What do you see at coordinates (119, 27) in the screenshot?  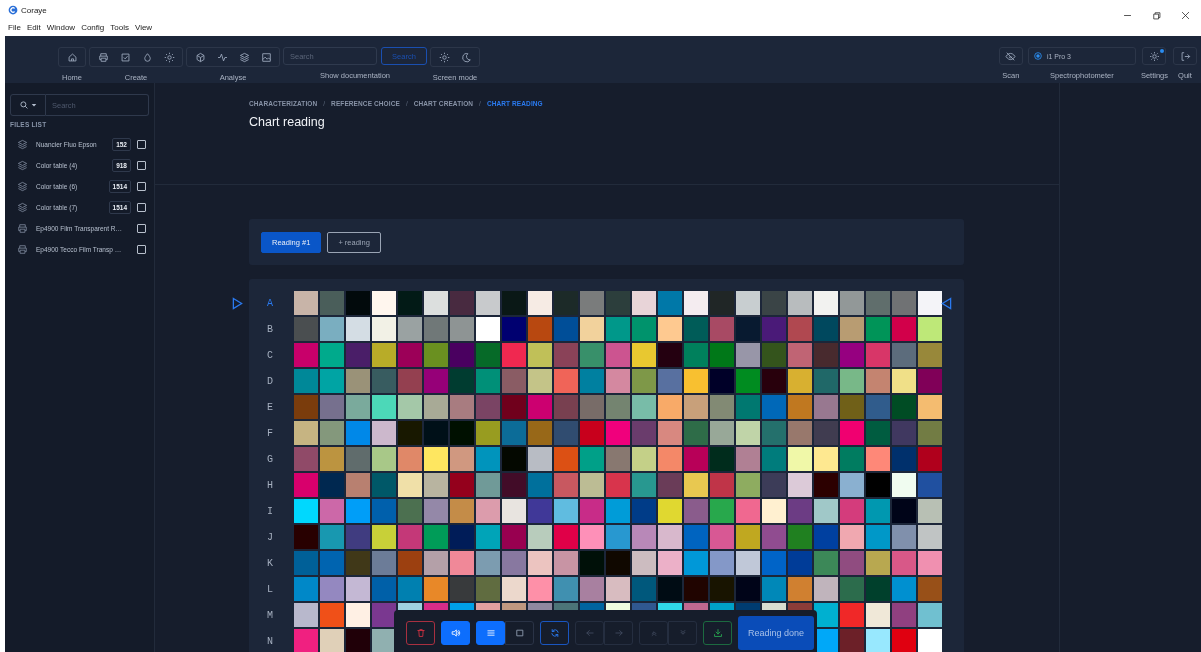 I see `menu-item: Tools` at bounding box center [119, 27].